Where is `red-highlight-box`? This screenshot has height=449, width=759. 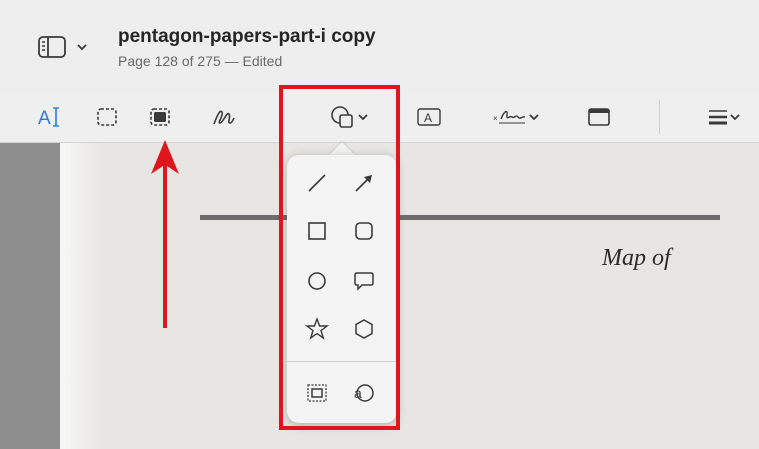
red-highlight-box is located at coordinates (339, 257).